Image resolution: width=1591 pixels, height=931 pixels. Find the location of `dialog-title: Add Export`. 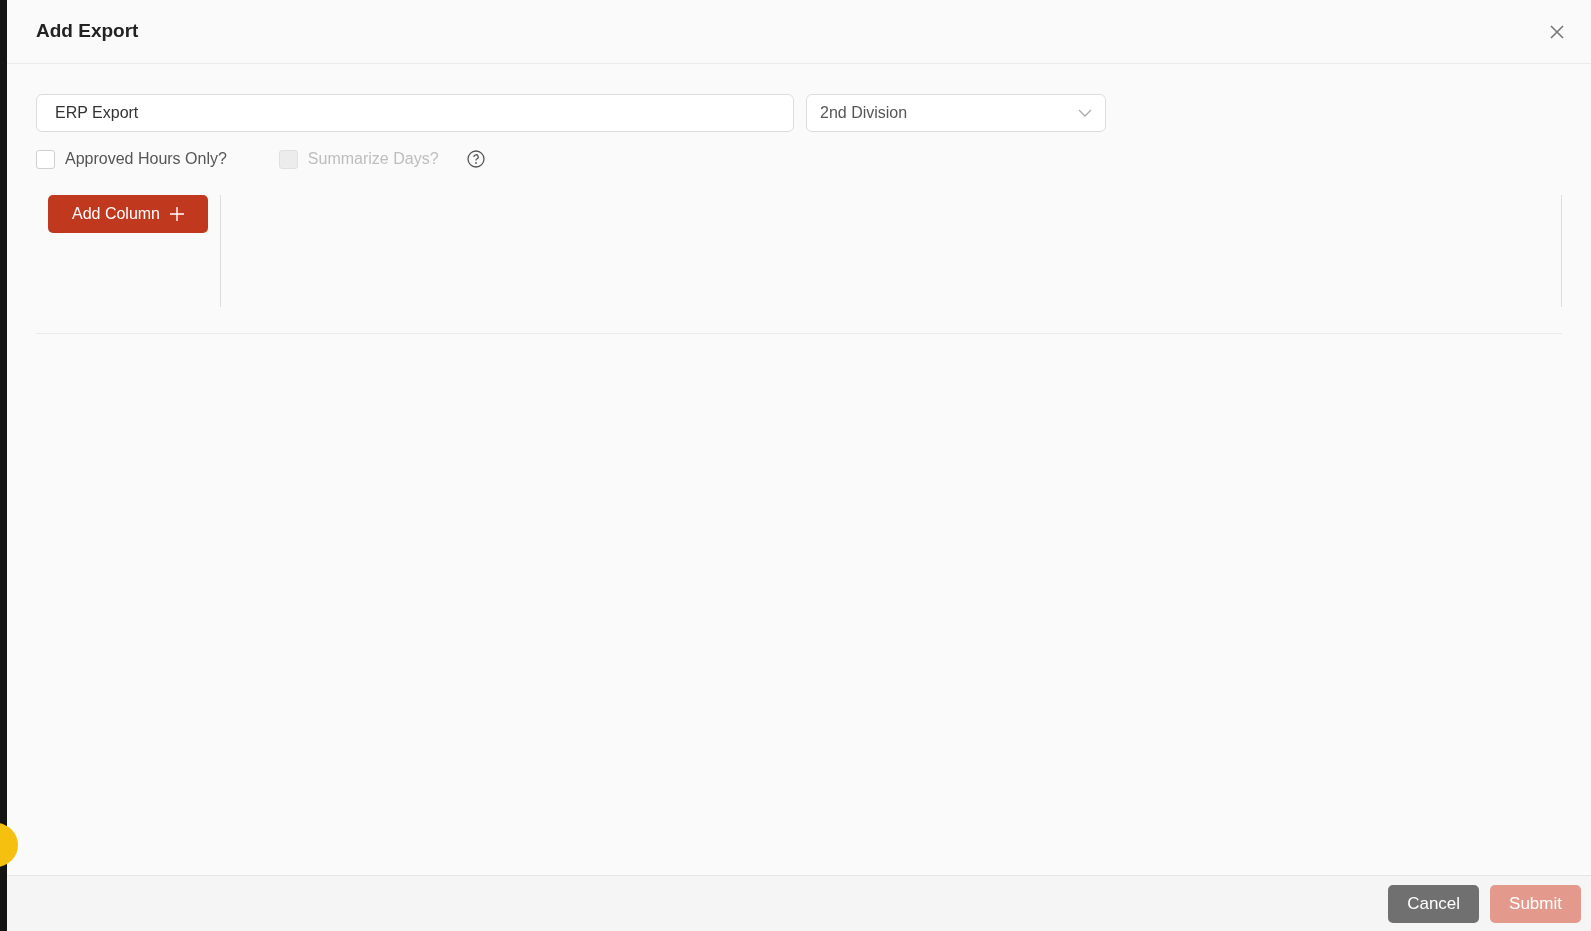

dialog-title: Add Export is located at coordinates (87, 31).